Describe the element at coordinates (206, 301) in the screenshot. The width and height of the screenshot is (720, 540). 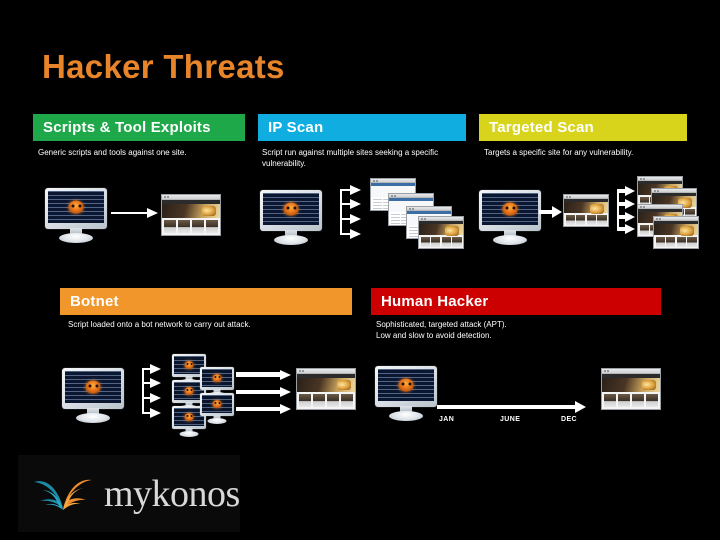
I see `category-header-botnet: Botnet` at that location.